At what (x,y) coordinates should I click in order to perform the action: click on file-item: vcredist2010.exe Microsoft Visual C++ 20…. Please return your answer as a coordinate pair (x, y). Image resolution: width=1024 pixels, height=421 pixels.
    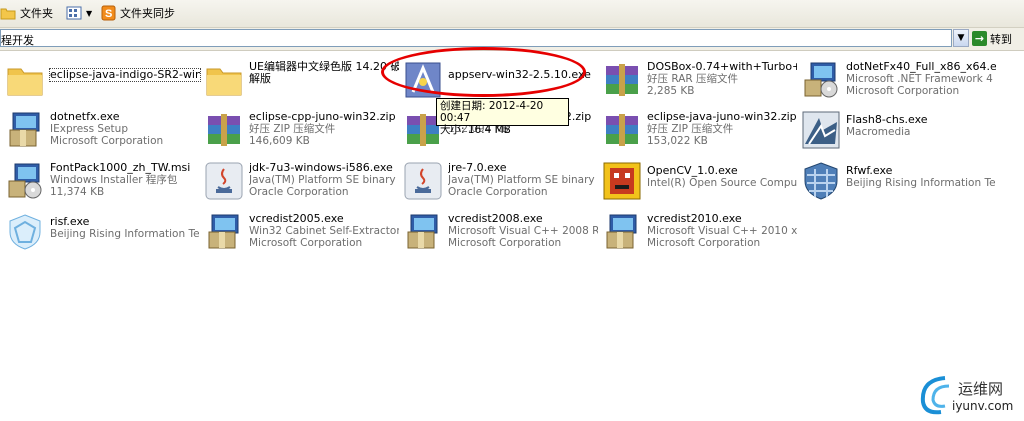
    Looking at the image, I should click on (700, 234).